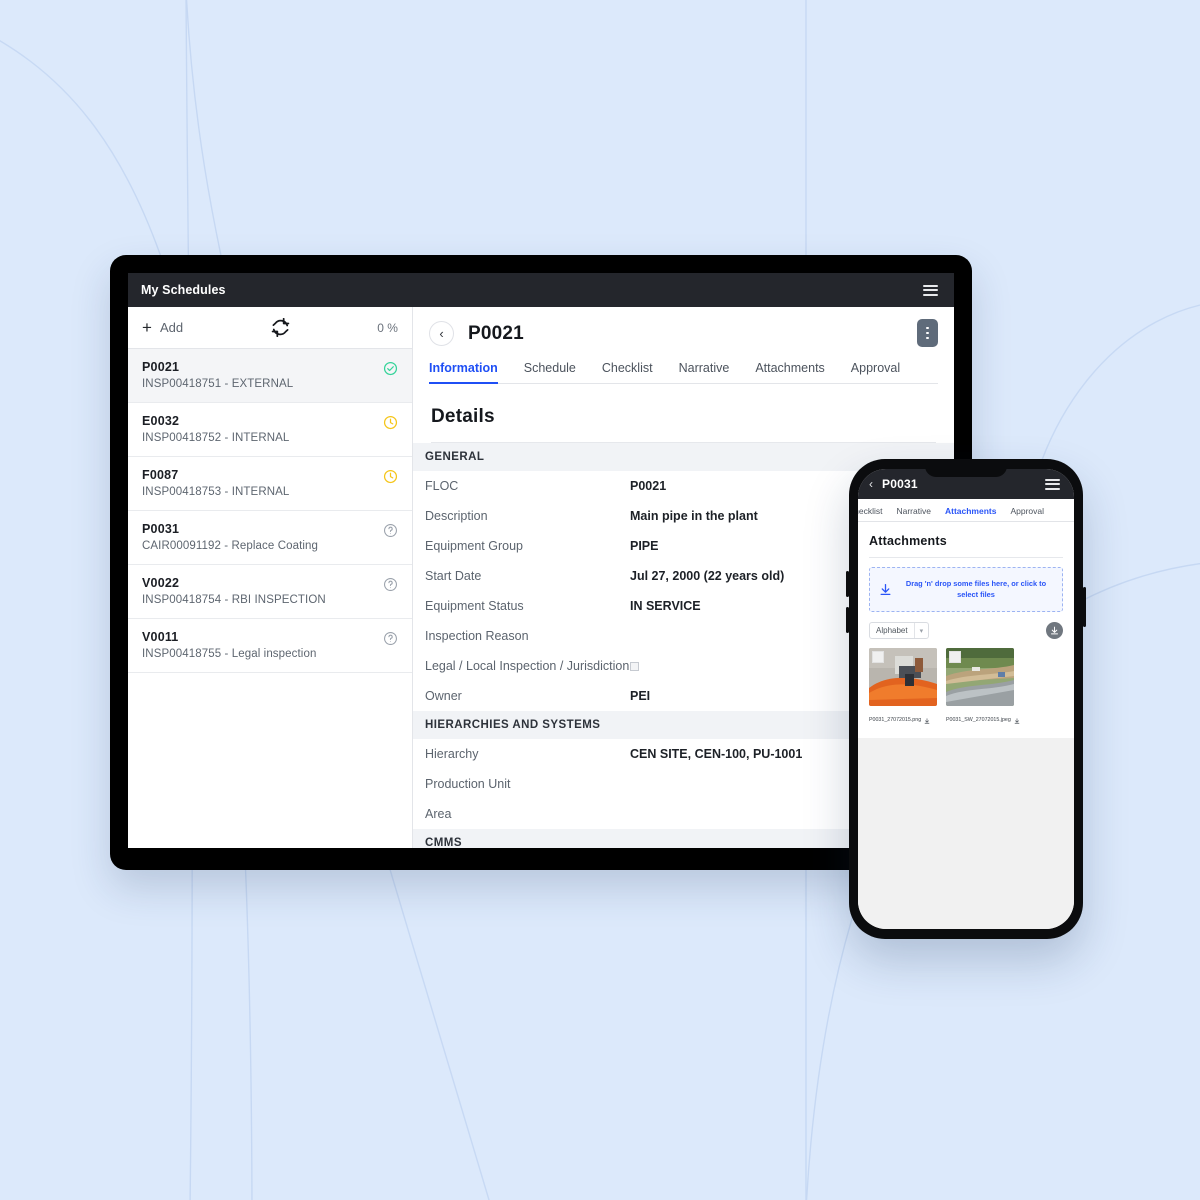  Describe the element at coordinates (387, 327) in the screenshot. I see `progress-percent: 0 %` at that location.